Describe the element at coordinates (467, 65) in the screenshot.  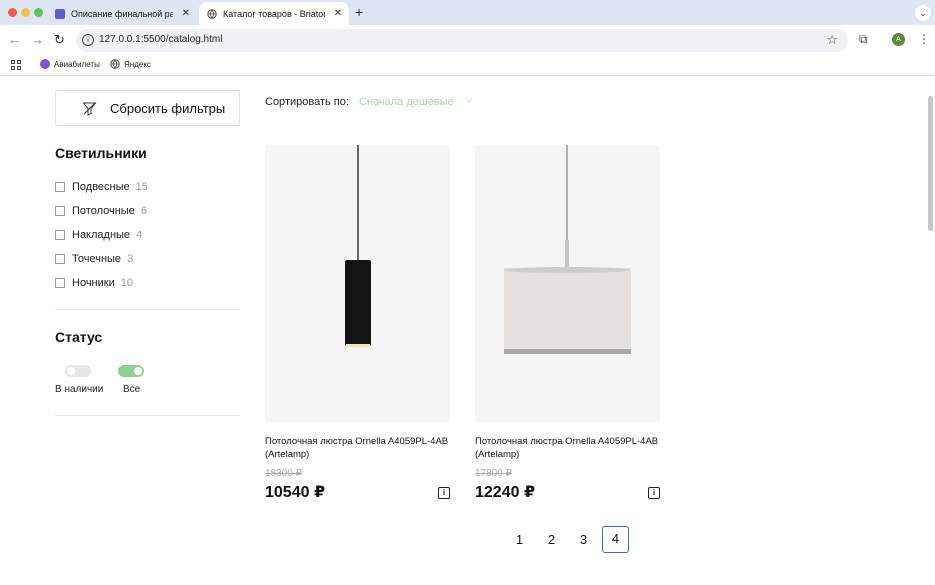
I see `bookmarks-bar: Авиабилеты Яндекс` at that location.